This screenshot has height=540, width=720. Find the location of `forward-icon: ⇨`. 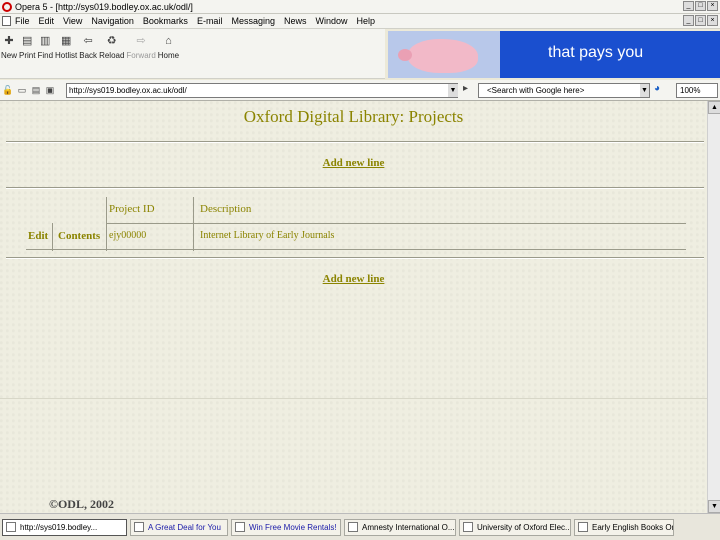

forward-icon: ⇨ is located at coordinates (141, 41).